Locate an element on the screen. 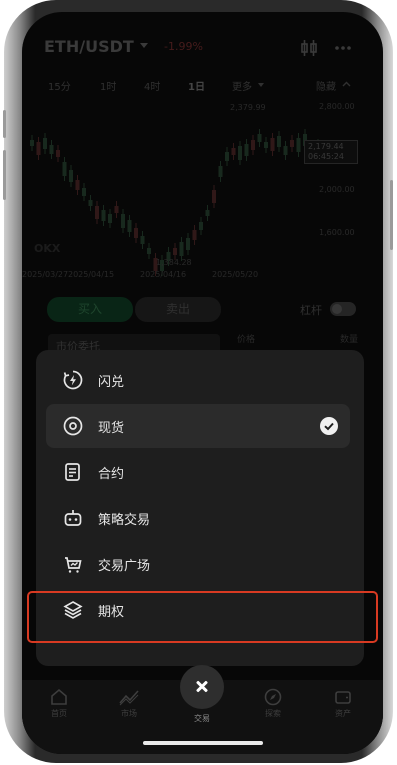 The height and width of the screenshot is (765, 397). menu-item-label: 交易广场 is located at coordinates (124, 566).